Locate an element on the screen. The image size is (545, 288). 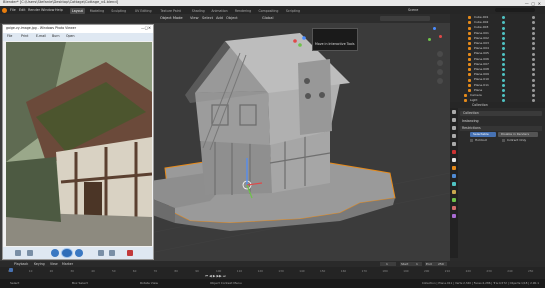
properties-tab-physics-icon is located at coordinates (454, 184).